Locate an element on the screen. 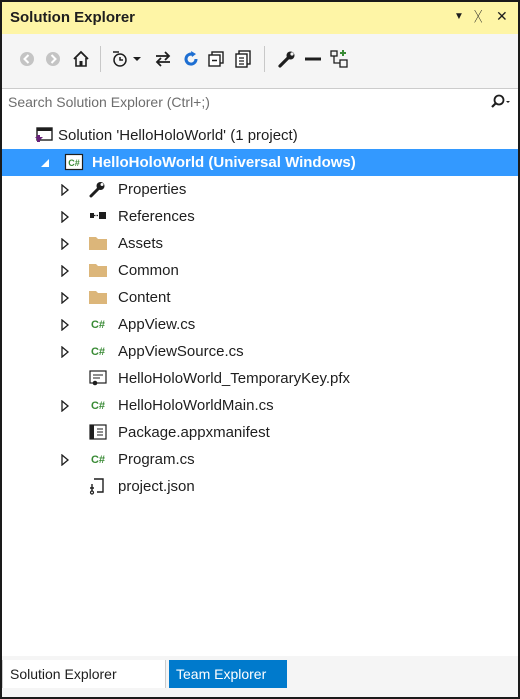  sync-with-active-document-button is located at coordinates (163, 59).